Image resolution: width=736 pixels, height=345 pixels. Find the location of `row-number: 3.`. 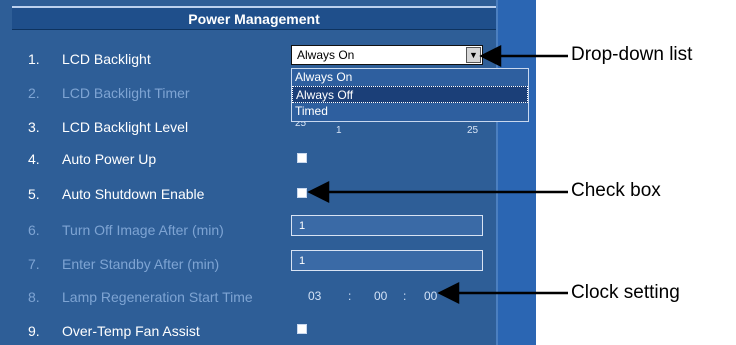

row-number: 3. is located at coordinates (34, 127).